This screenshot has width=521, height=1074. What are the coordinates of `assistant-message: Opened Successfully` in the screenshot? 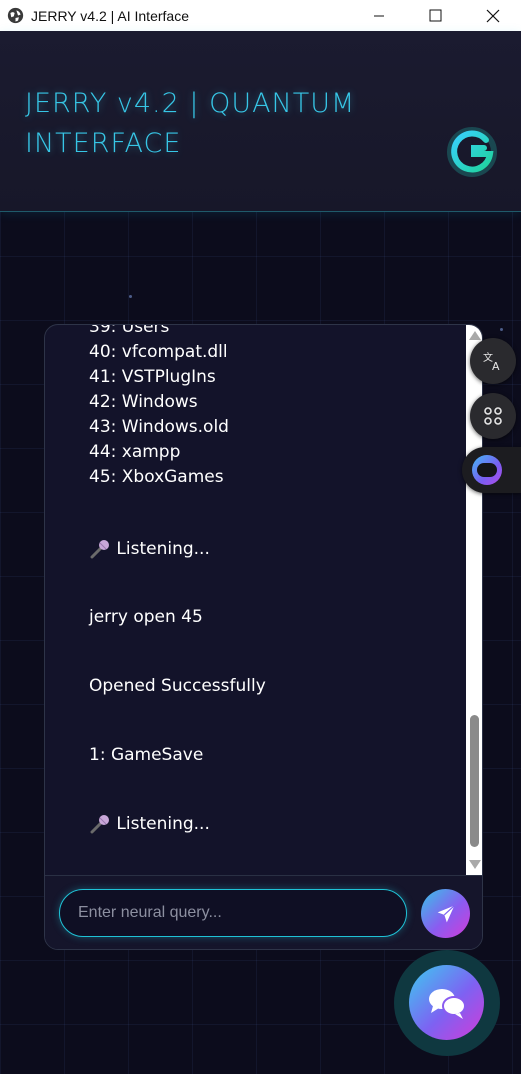 It's located at (177, 686).